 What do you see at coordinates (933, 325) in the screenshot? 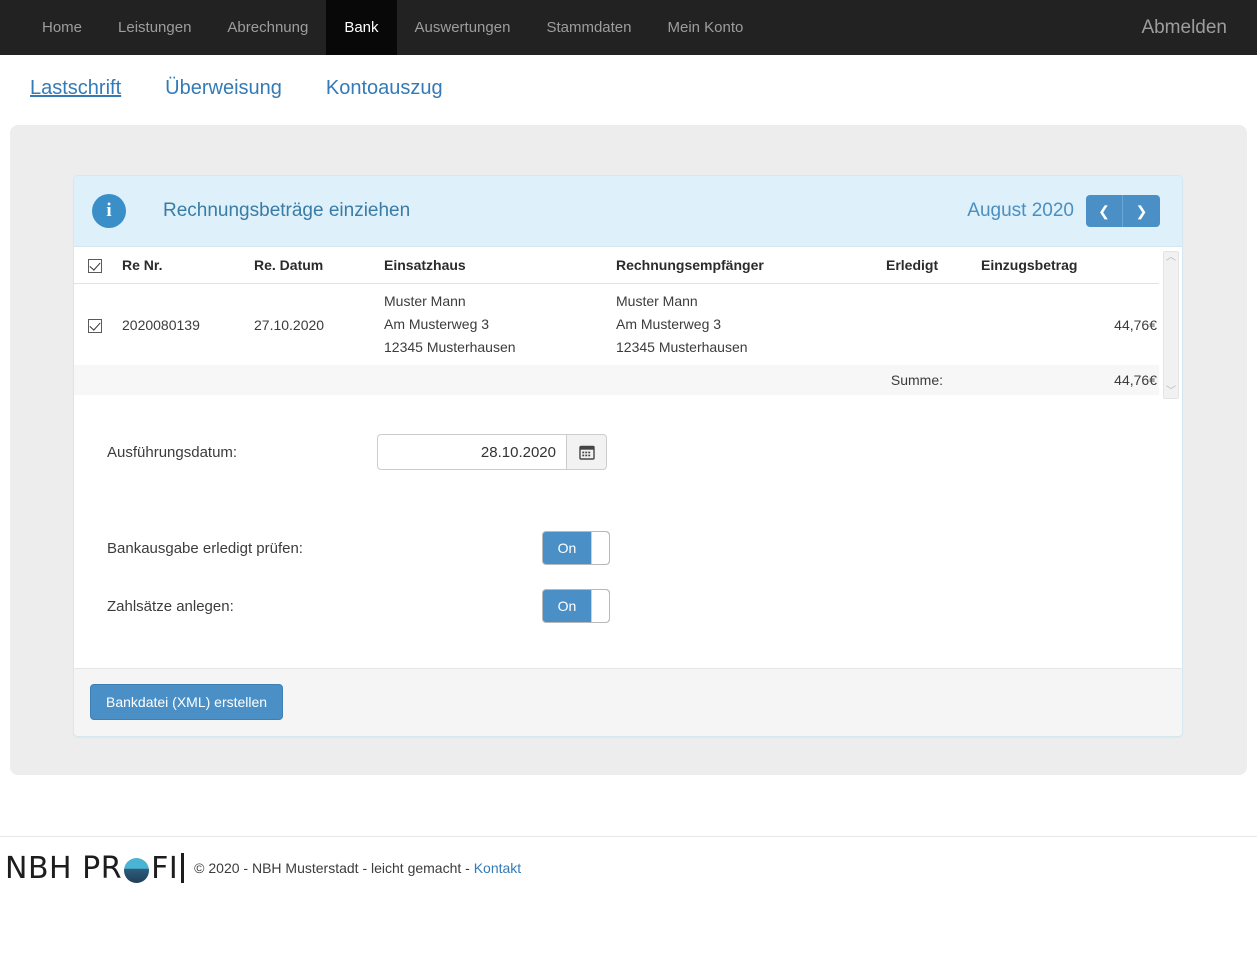
I see `cell-erledigt` at bounding box center [933, 325].